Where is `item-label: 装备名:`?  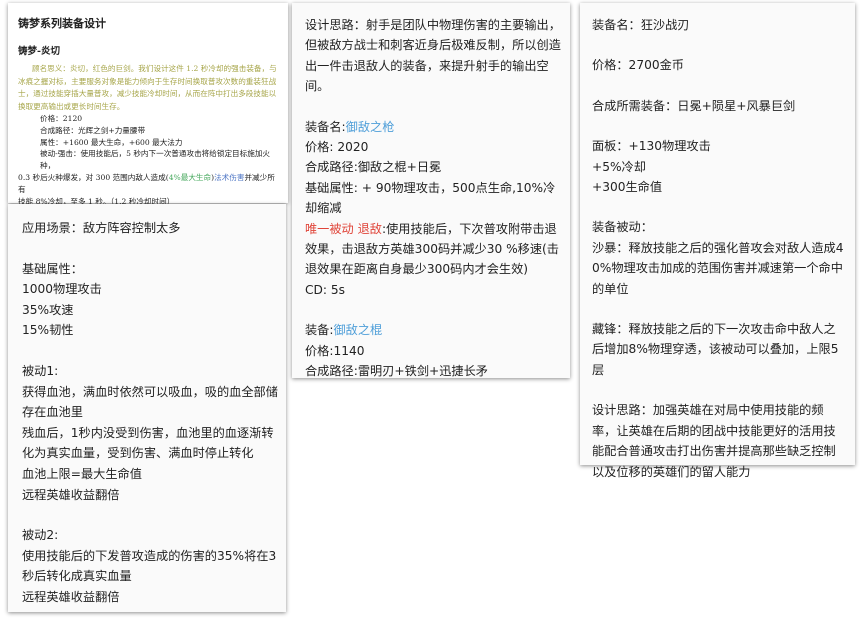
item-label: 装备名: is located at coordinates (325, 126).